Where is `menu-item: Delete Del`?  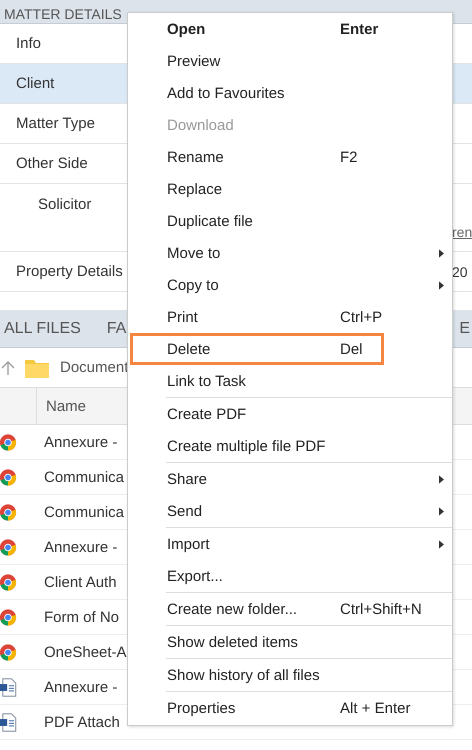
menu-item: Delete Del is located at coordinates (290, 349).